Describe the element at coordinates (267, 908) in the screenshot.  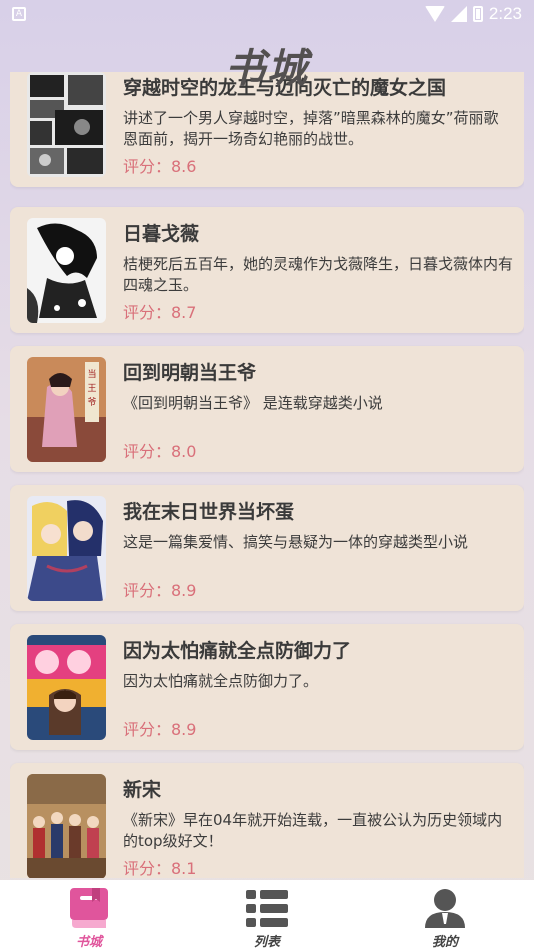
I see `list-icon` at that location.